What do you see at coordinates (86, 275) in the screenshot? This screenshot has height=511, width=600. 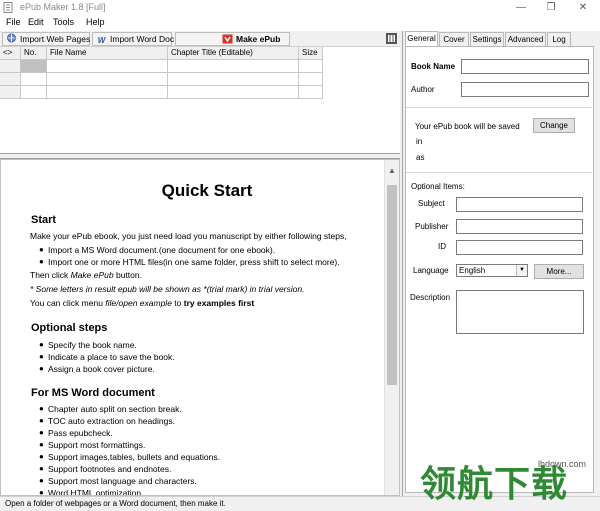 I see `then-click-text: Then click Make ePub button.` at bounding box center [86, 275].